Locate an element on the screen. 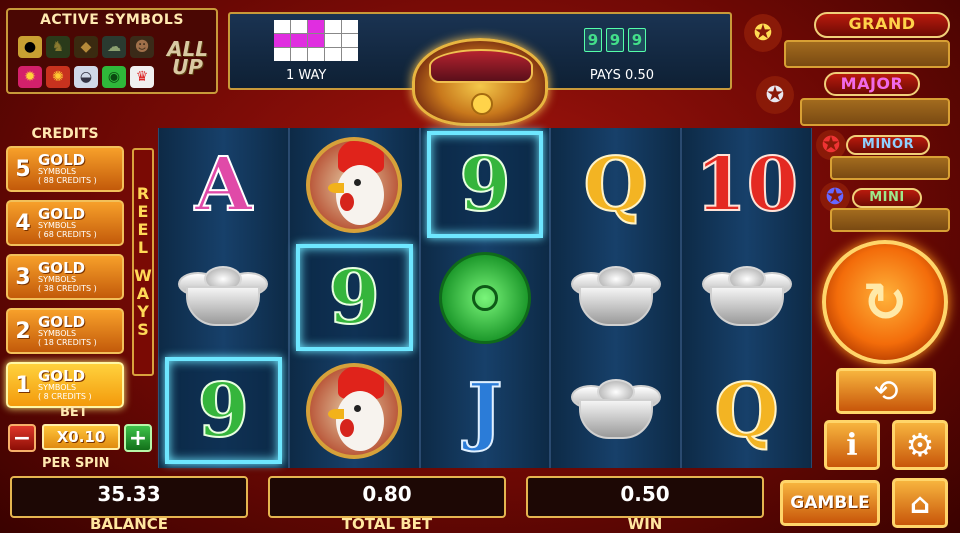  symbol-cell: J is located at coordinates (485, 410).